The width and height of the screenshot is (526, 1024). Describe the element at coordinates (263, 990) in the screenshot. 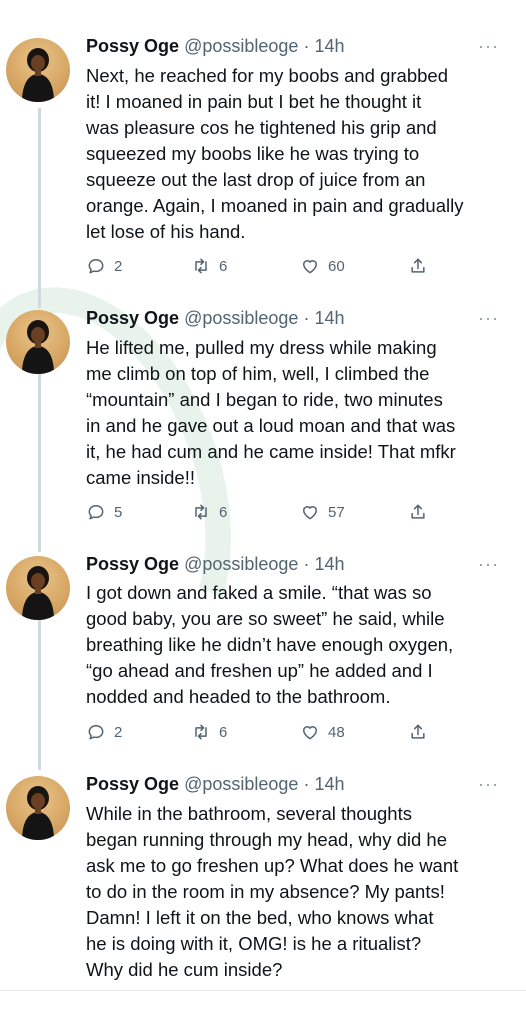

I see `divider` at that location.